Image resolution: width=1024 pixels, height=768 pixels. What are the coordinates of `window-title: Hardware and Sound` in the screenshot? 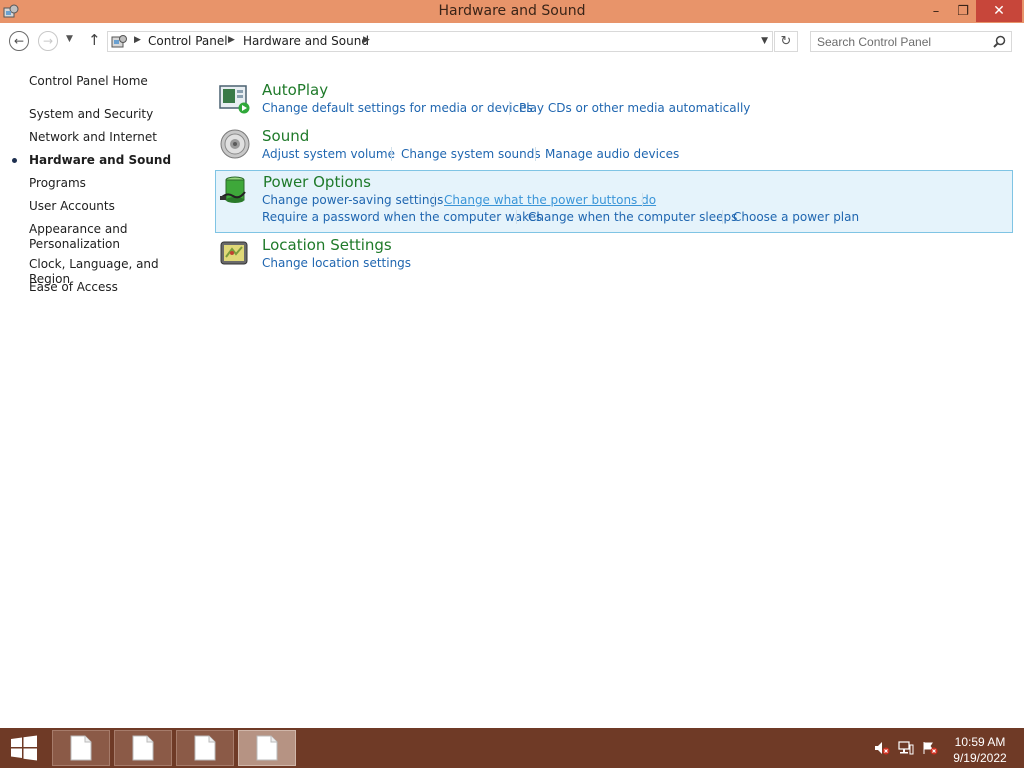 It's located at (512, 11).